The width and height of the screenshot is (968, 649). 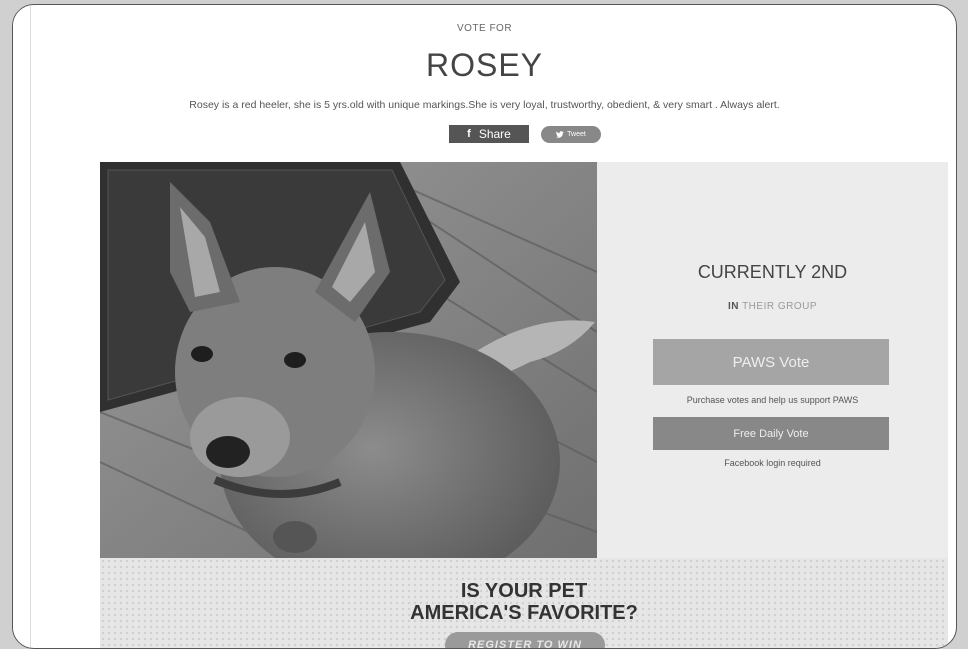 What do you see at coordinates (772, 272) in the screenshot?
I see `current-ranking: CURRENTLY 2ND` at bounding box center [772, 272].